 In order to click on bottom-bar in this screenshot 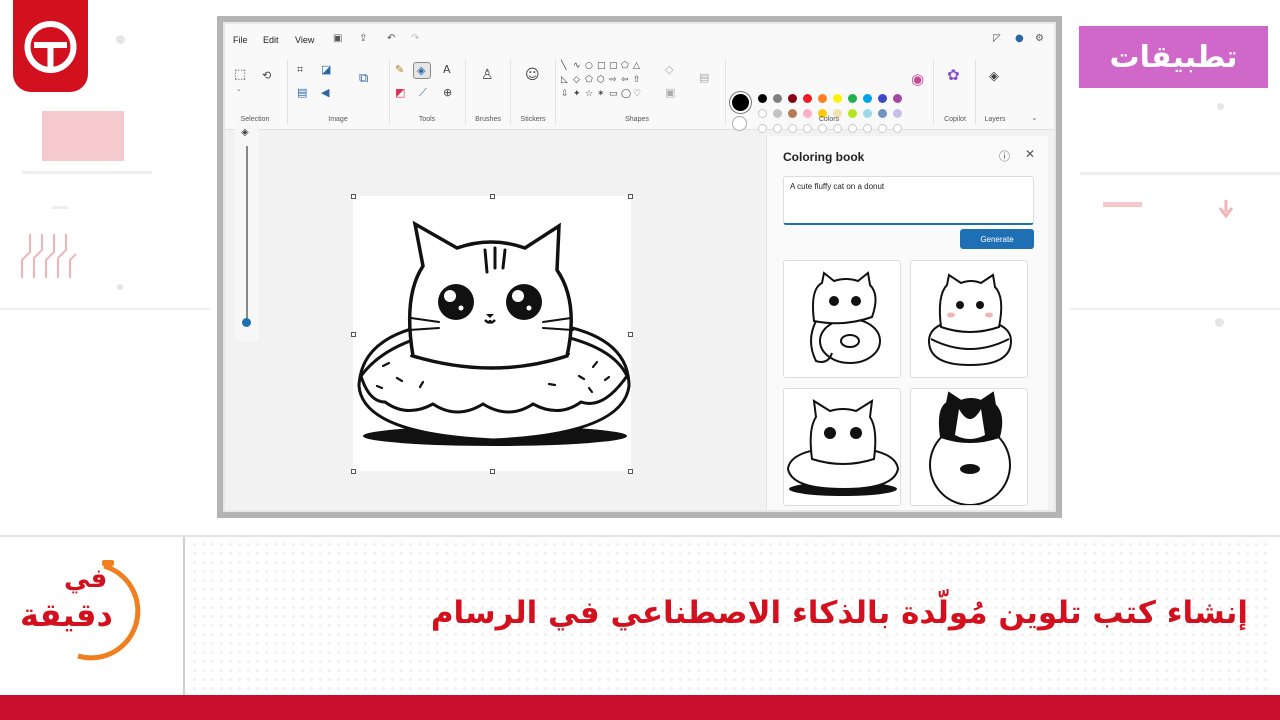, I will do `click(640, 707)`.